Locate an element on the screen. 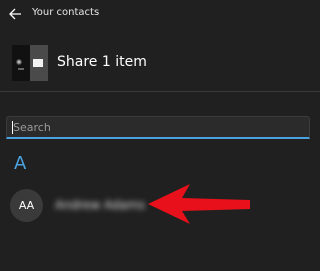  back-arrow-icon is located at coordinates (15, 14).